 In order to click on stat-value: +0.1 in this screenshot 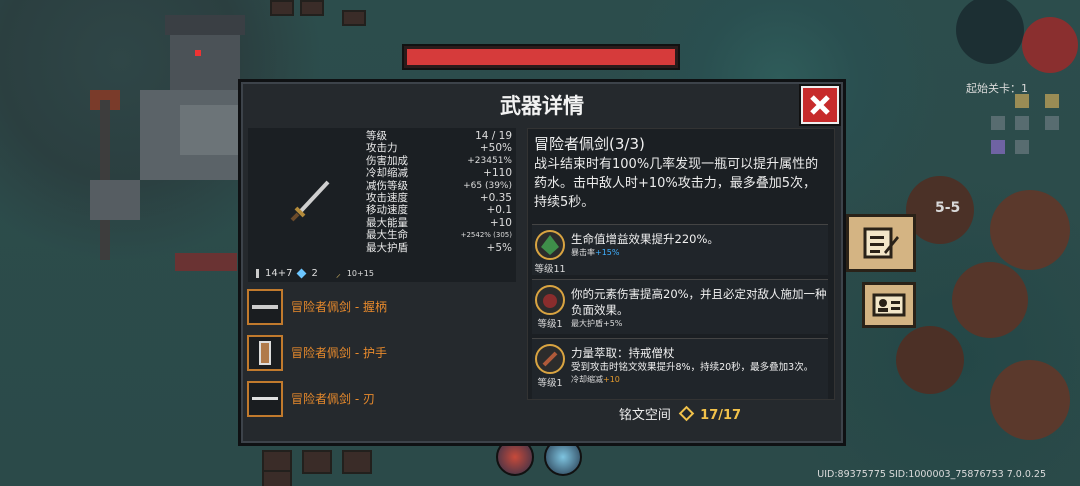, I will do `click(499, 210)`.